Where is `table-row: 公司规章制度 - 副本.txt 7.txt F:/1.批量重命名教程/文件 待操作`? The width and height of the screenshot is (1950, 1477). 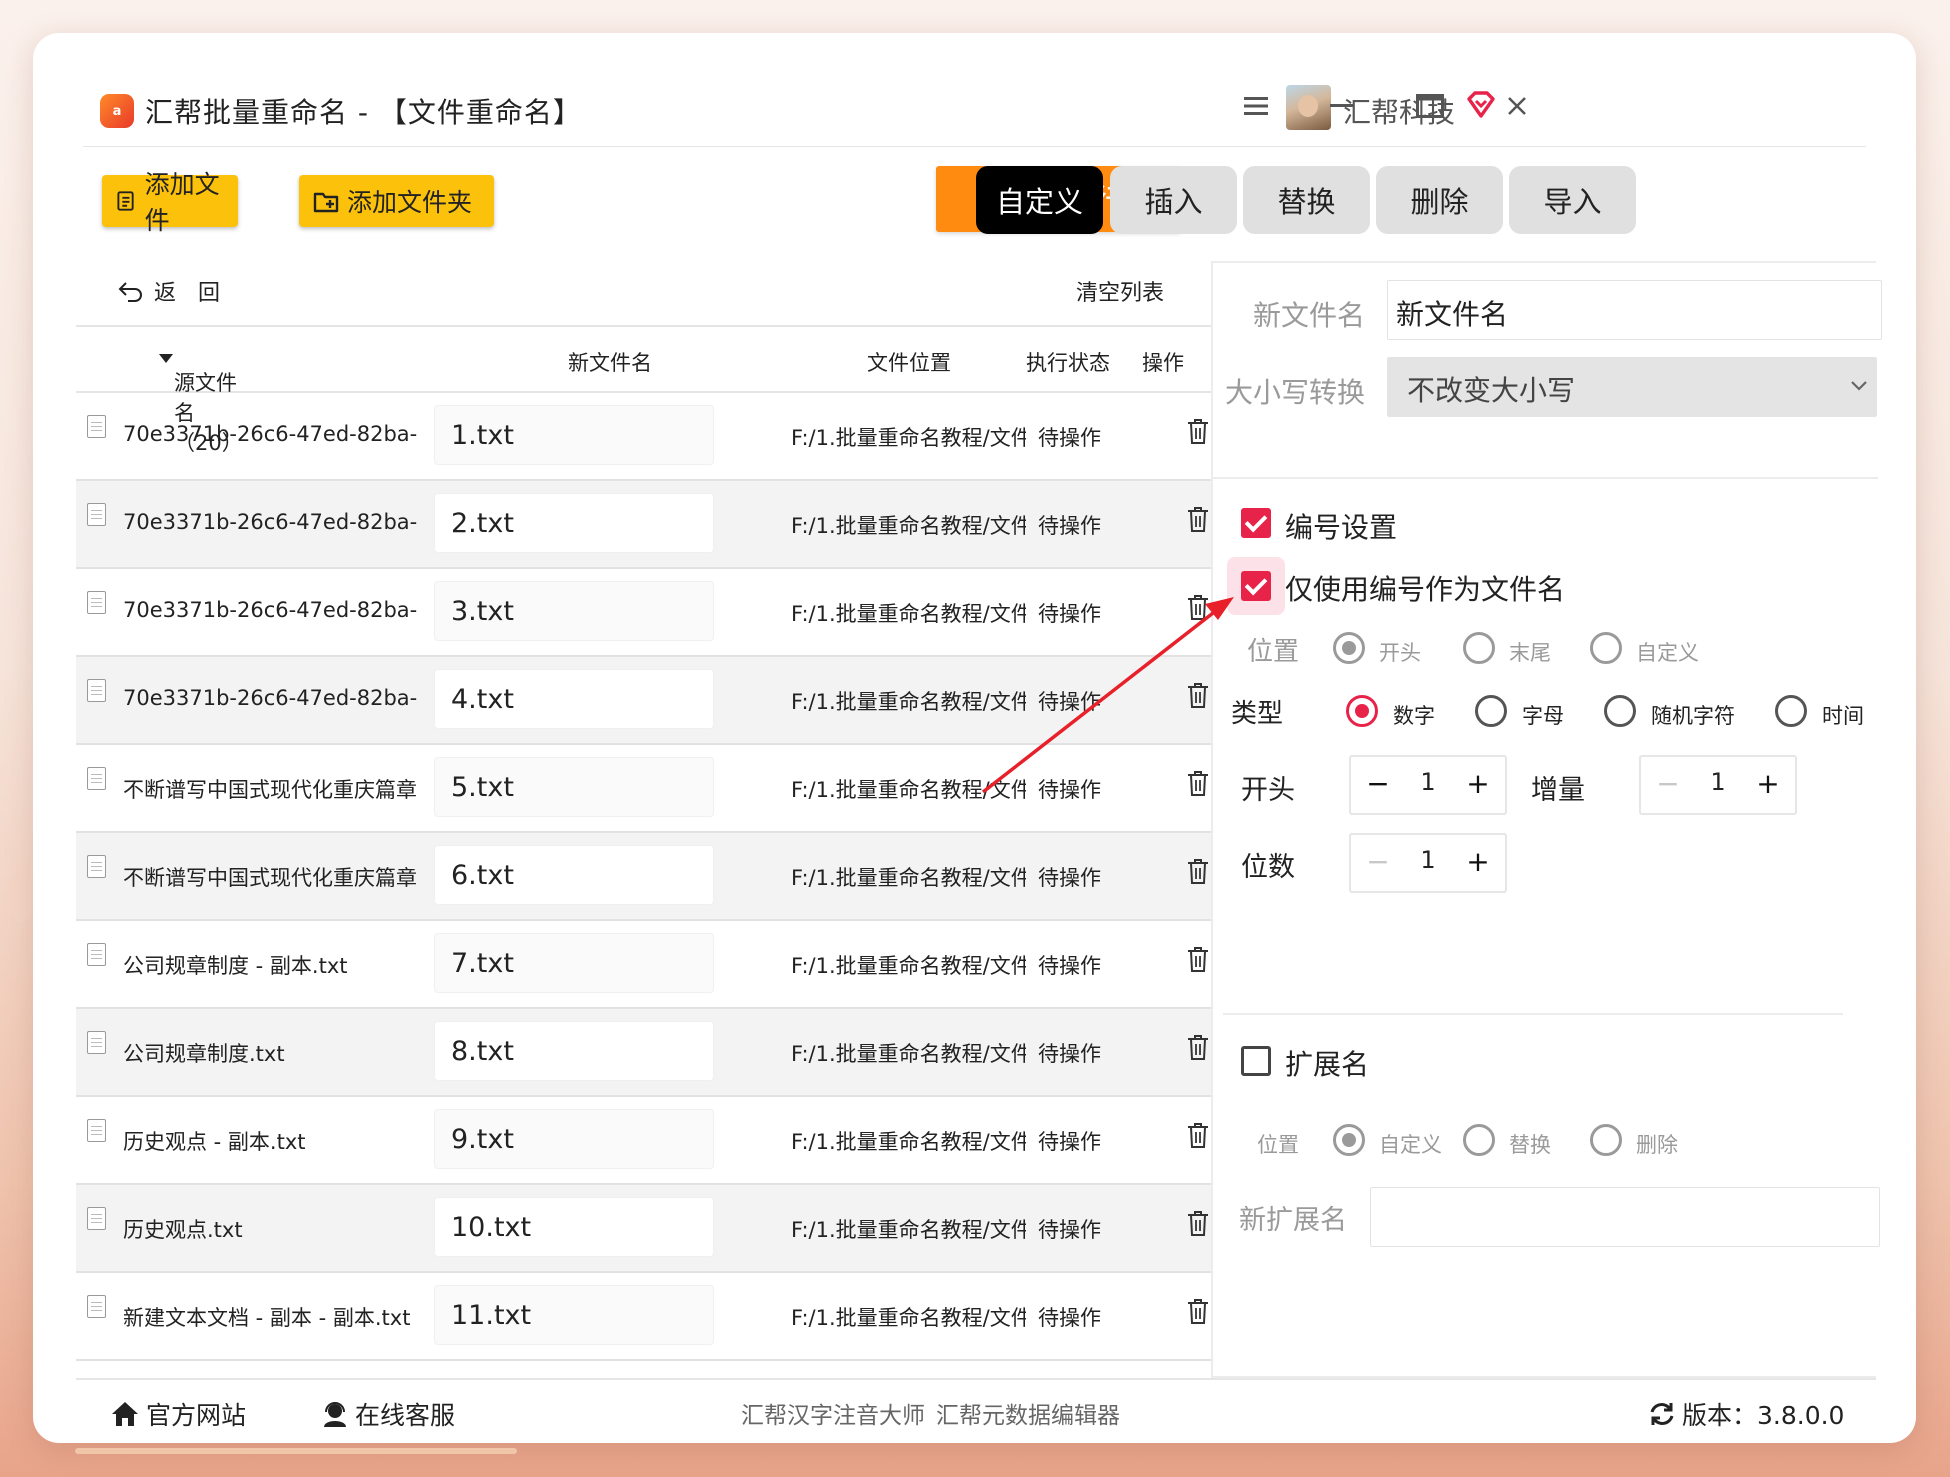 table-row: 公司规章制度 - 副本.txt 7.txt F:/1.批量重命名教程/文件 待操作 is located at coordinates (643, 965).